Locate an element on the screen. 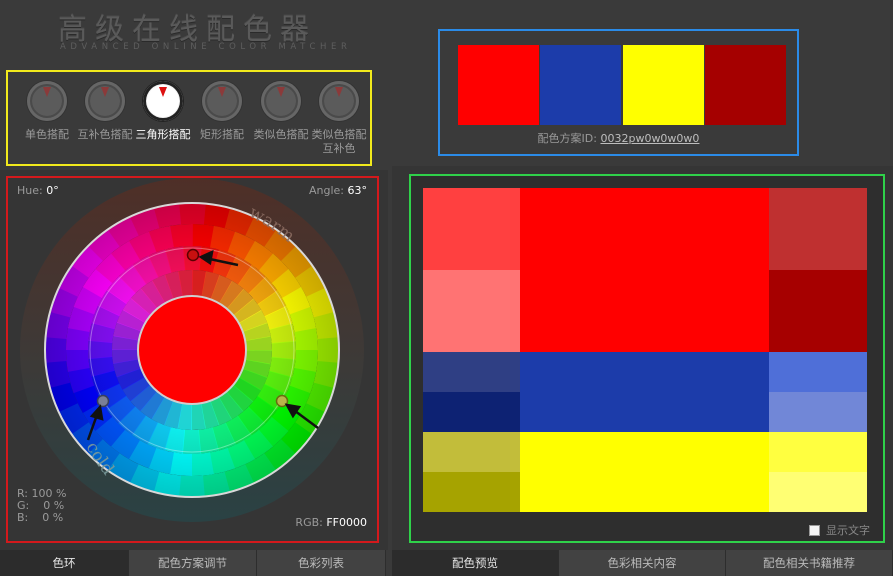 This screenshot has height=576, width=893. show-text-checkbox is located at coordinates (814, 530).